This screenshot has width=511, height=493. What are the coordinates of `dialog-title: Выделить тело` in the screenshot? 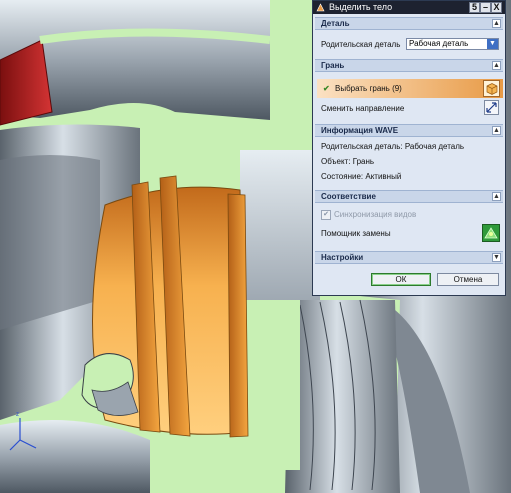 It's located at (361, 7).